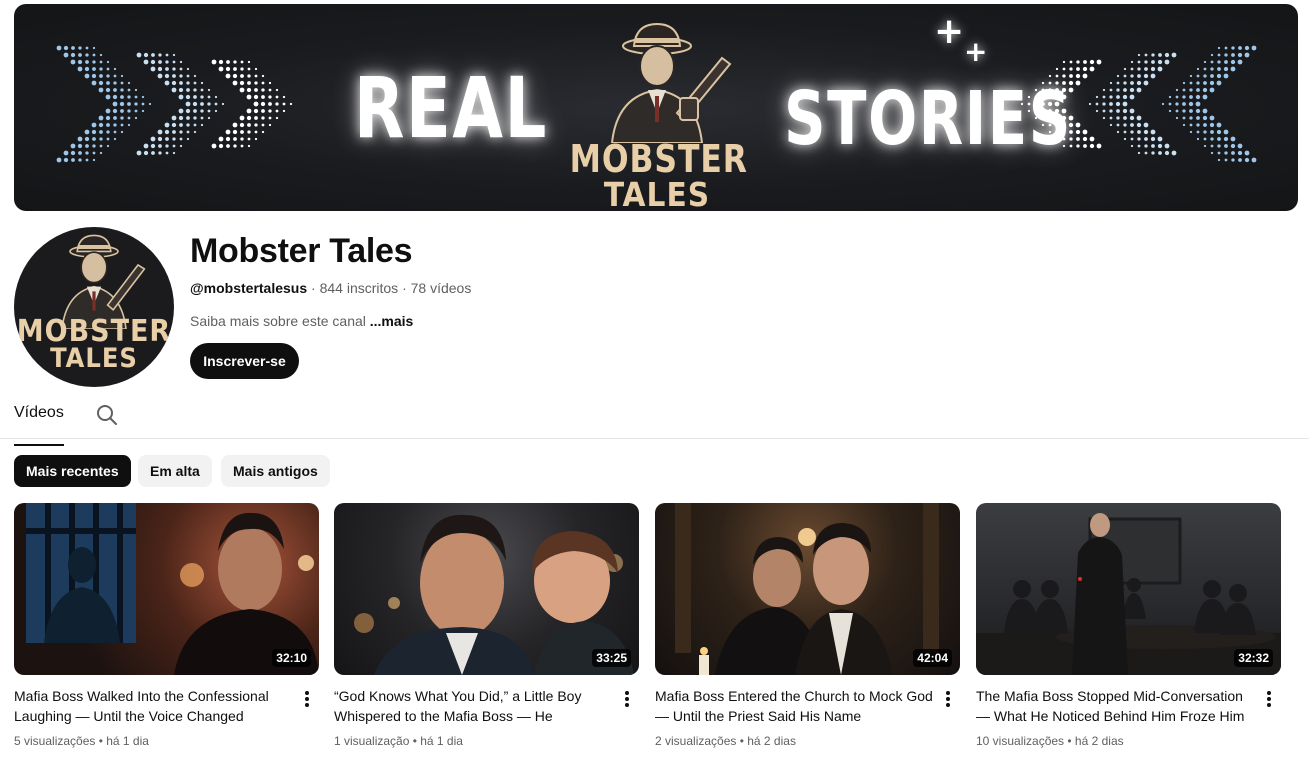 The width and height of the screenshot is (1309, 758). What do you see at coordinates (932, 658) in the screenshot?
I see `video-duration: 42:04` at bounding box center [932, 658].